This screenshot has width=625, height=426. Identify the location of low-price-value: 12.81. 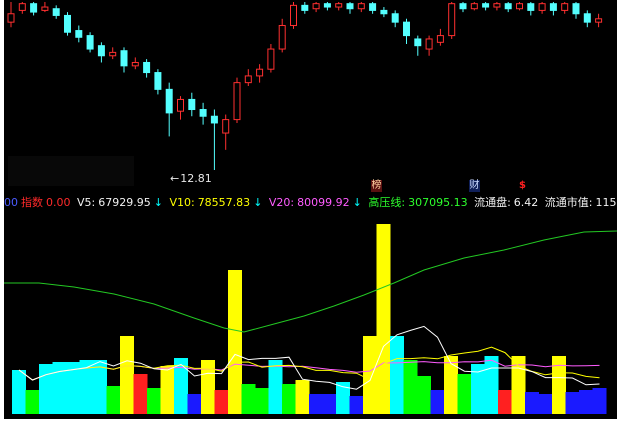
(196, 178).